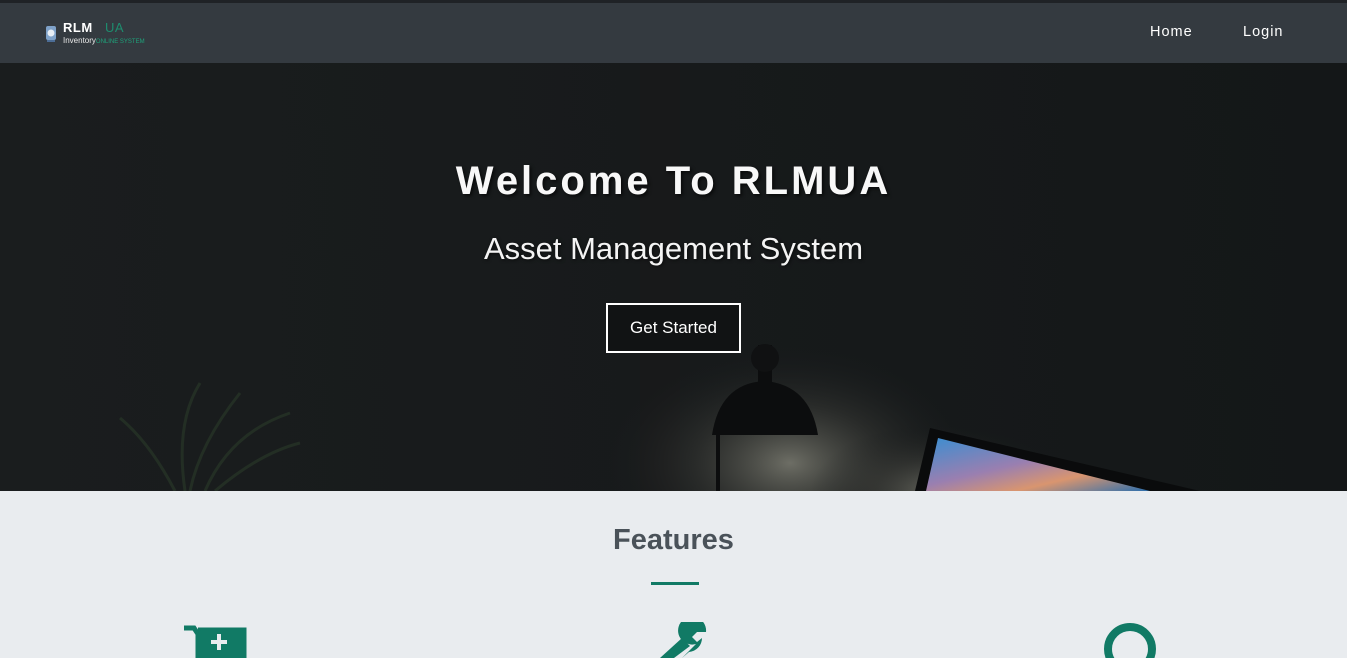 The height and width of the screenshot is (658, 1347). Describe the element at coordinates (51, 34) in the screenshot. I see `logo-mark-icon` at that location.